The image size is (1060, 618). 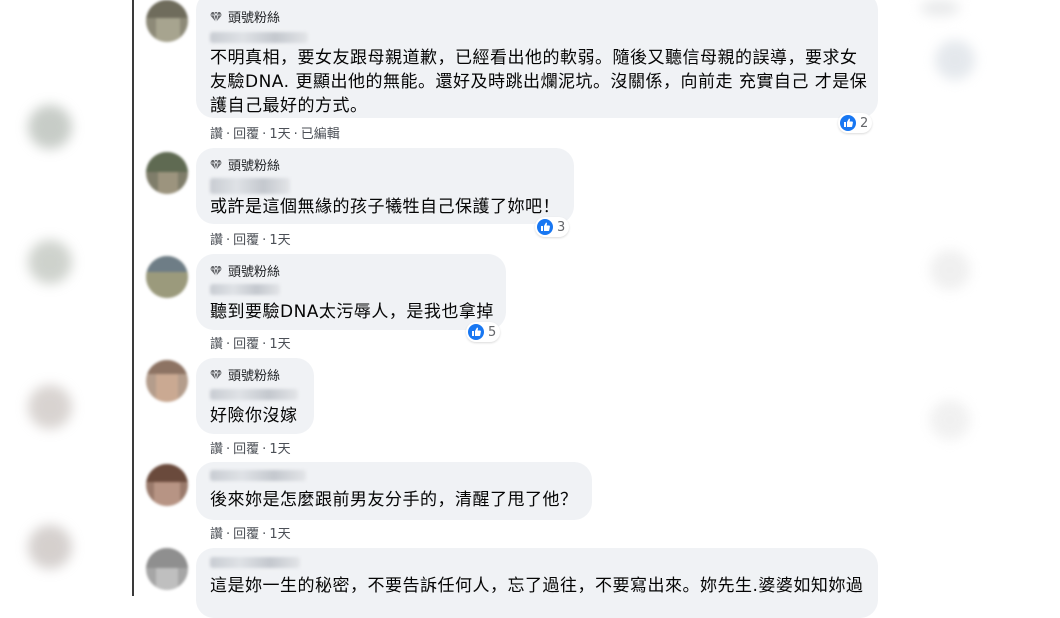 I want to click on reaction-number: 2, so click(x=864, y=123).